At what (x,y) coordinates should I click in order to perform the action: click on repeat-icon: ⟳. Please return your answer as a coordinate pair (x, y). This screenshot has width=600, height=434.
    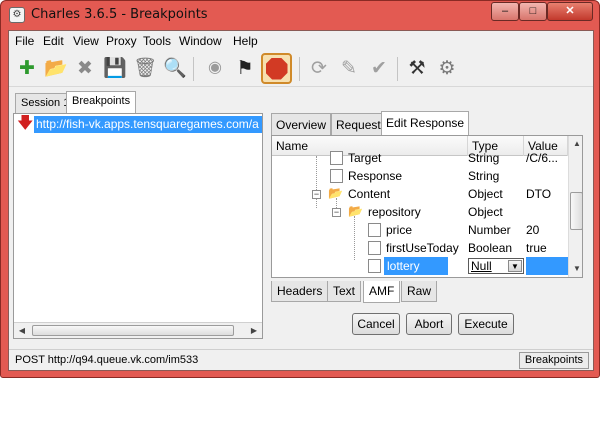
    Looking at the image, I should click on (319, 68).